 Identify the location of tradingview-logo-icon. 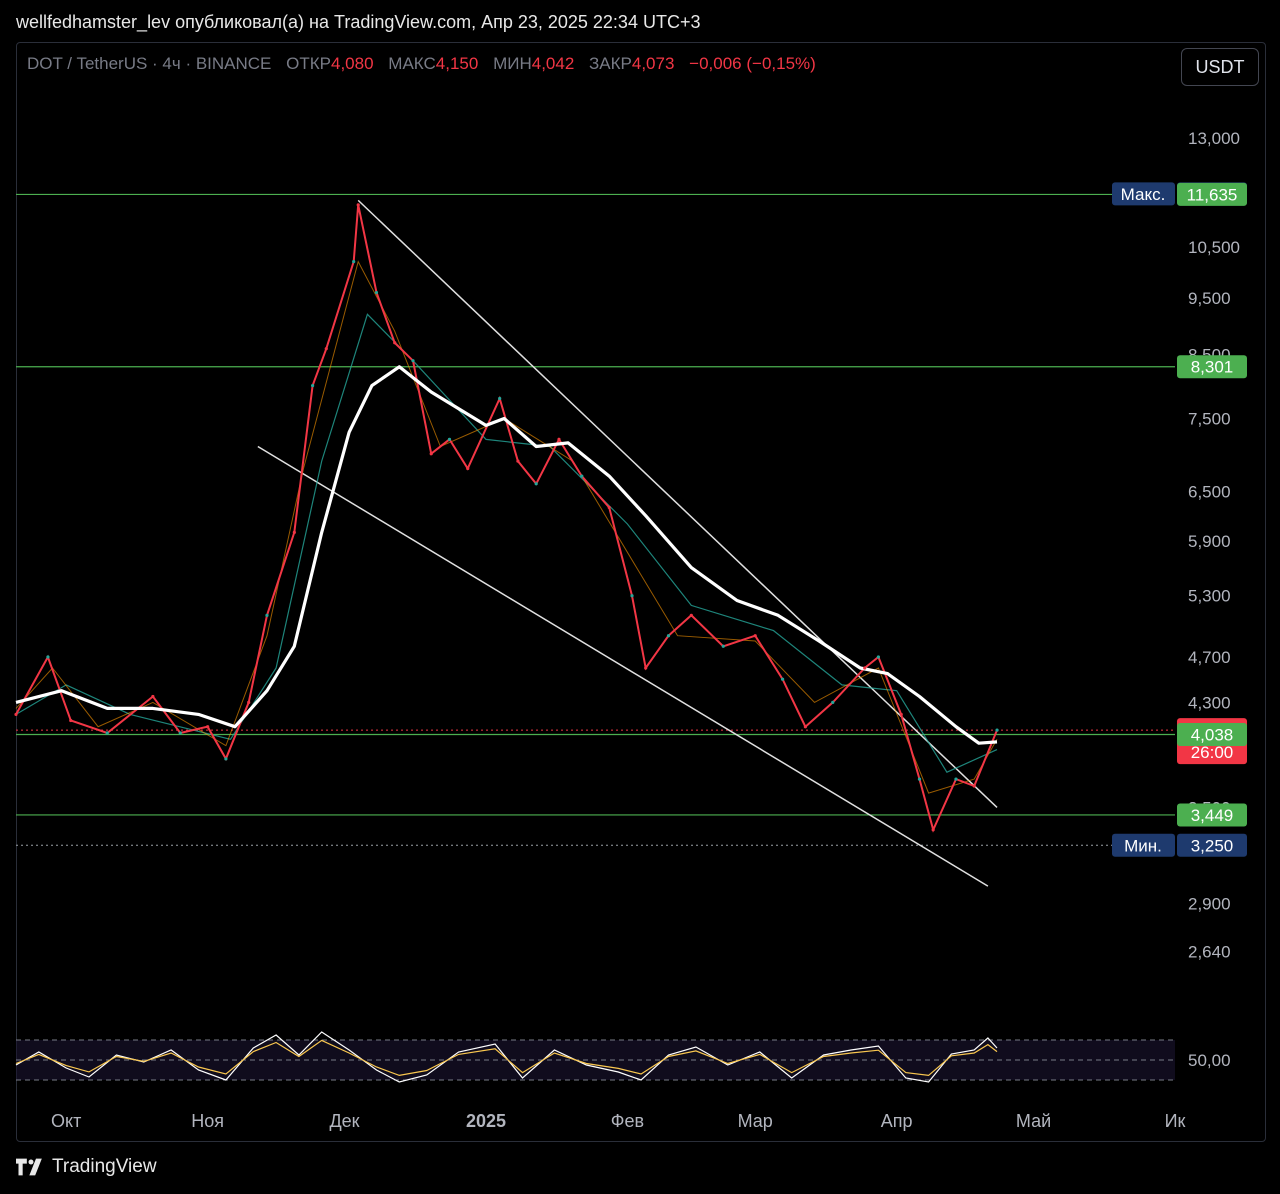
(29, 1167).